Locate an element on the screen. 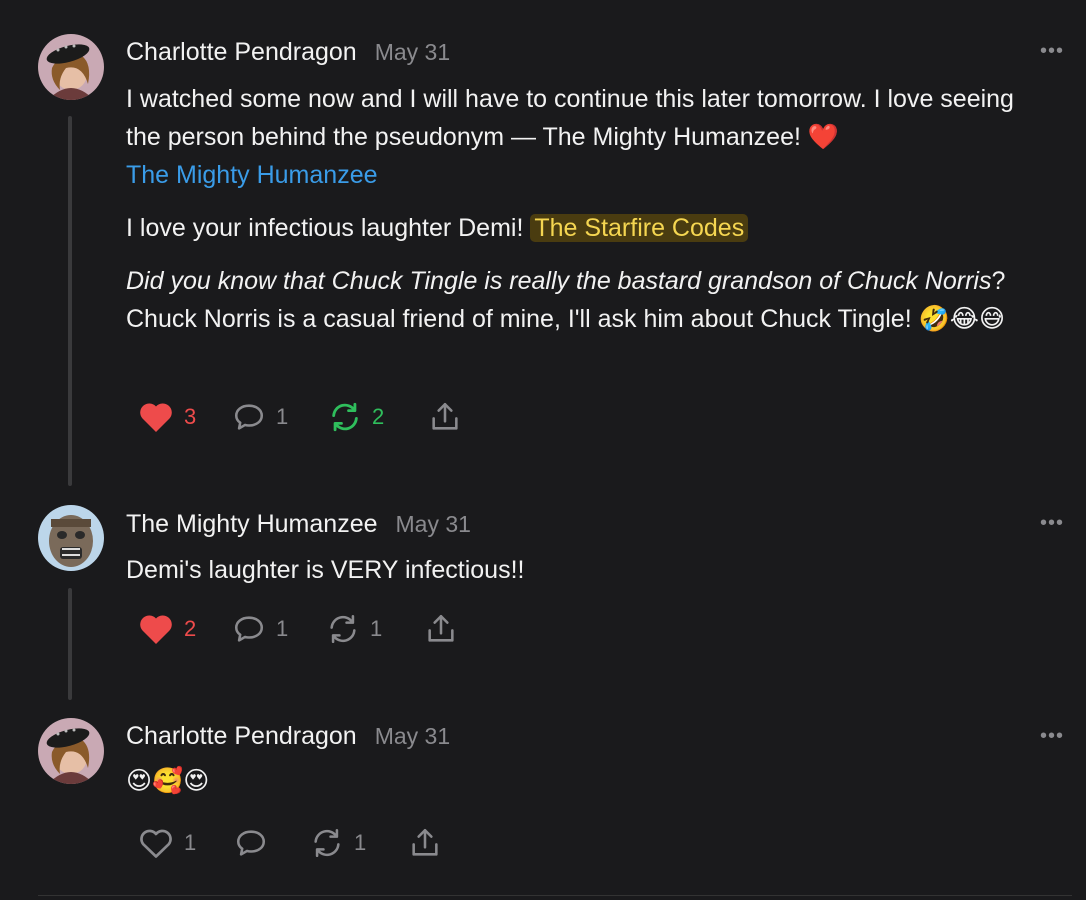  post-actions: 2 1 1 is located at coordinates (308, 632).